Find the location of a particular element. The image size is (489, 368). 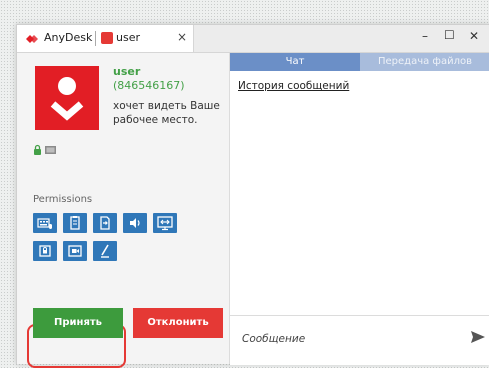

permission-lock-button is located at coordinates (45, 251).